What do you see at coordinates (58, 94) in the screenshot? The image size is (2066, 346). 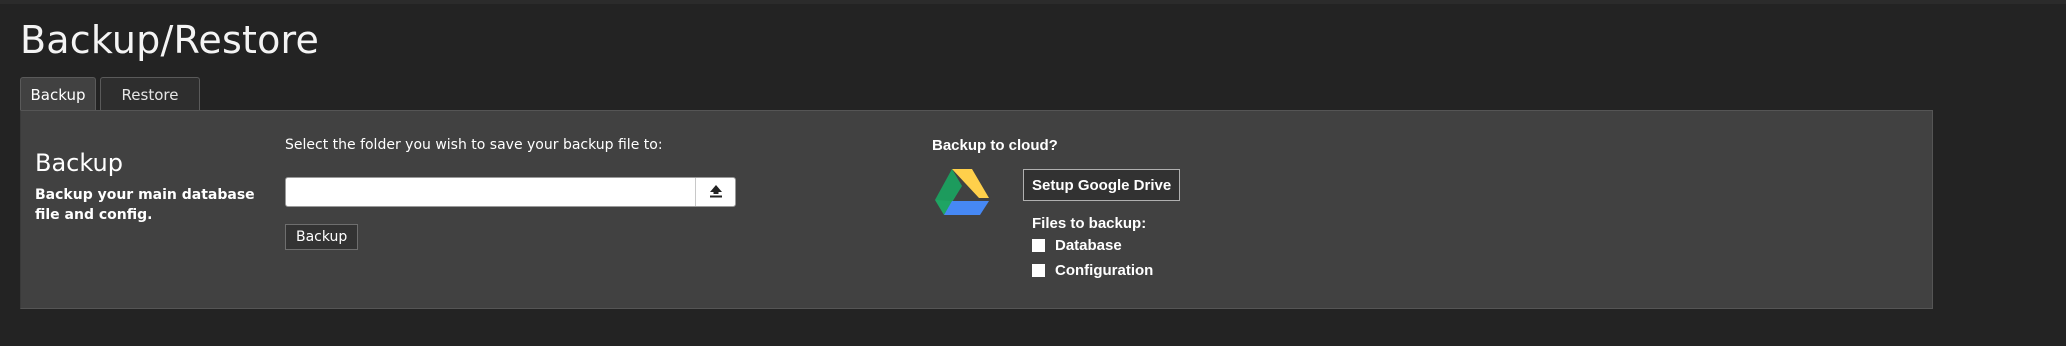 I see `tab-backup: Backup` at bounding box center [58, 94].